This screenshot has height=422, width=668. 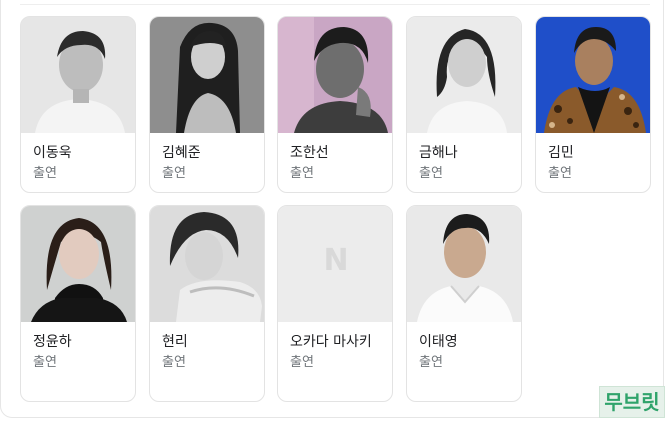 I want to click on cast-card: 조한선 출연, so click(x=335, y=104).